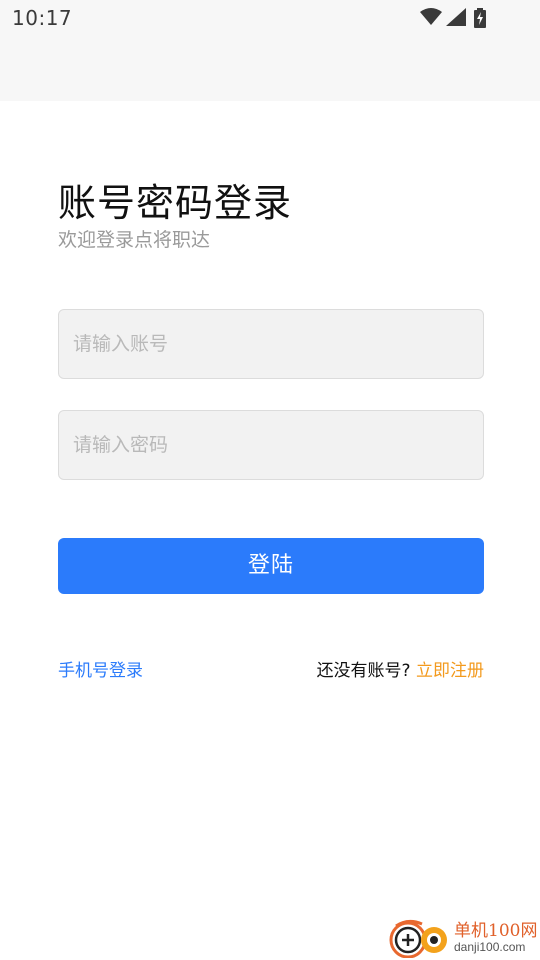 The image size is (540, 960). I want to click on signal-icon, so click(456, 17).